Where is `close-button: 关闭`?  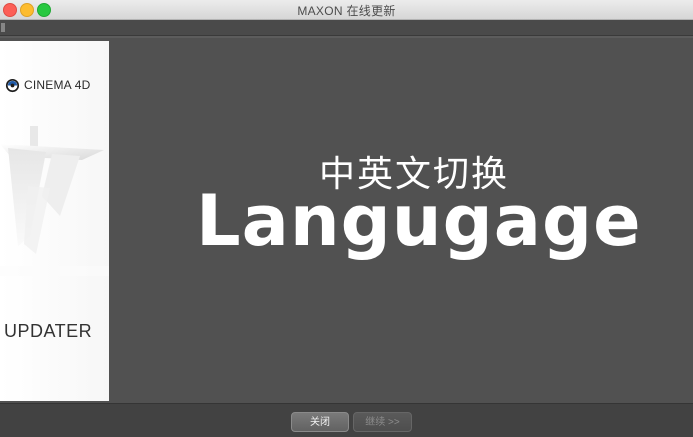
close-button: 关闭 is located at coordinates (320, 422).